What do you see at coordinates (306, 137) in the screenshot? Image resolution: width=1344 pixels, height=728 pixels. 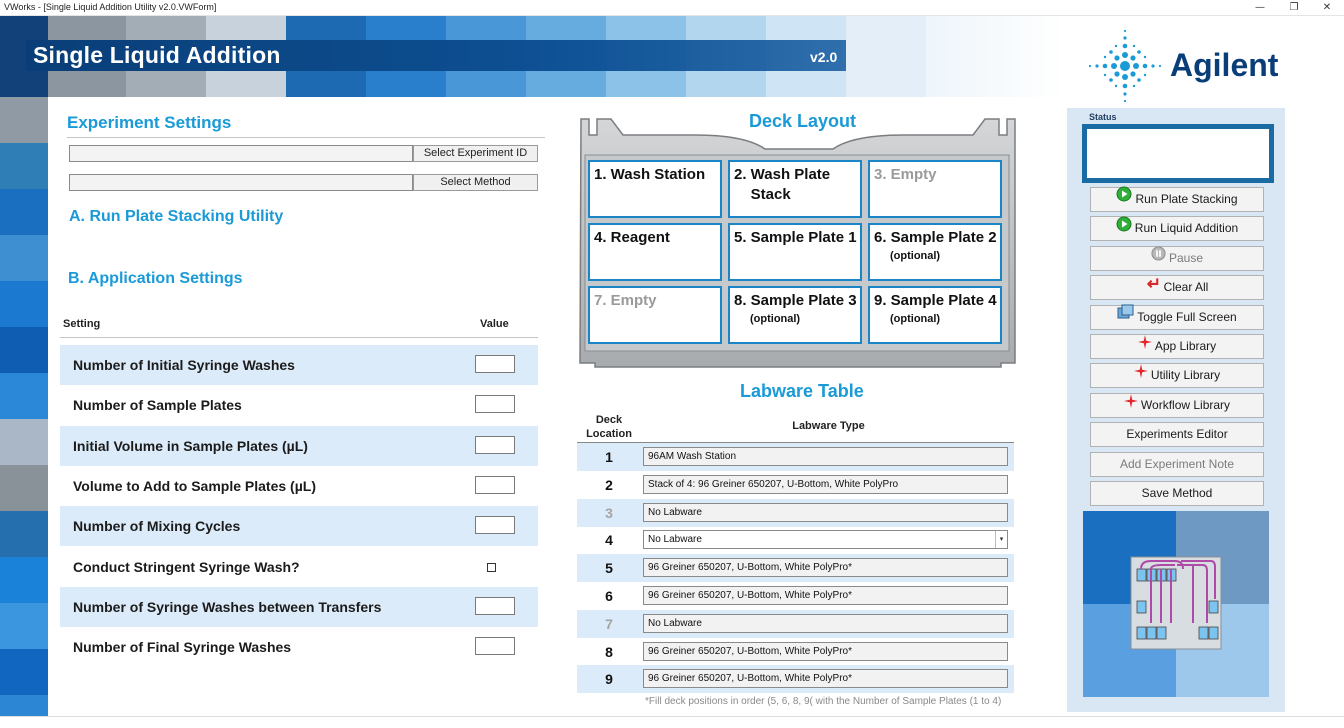 I see `divider` at bounding box center [306, 137].